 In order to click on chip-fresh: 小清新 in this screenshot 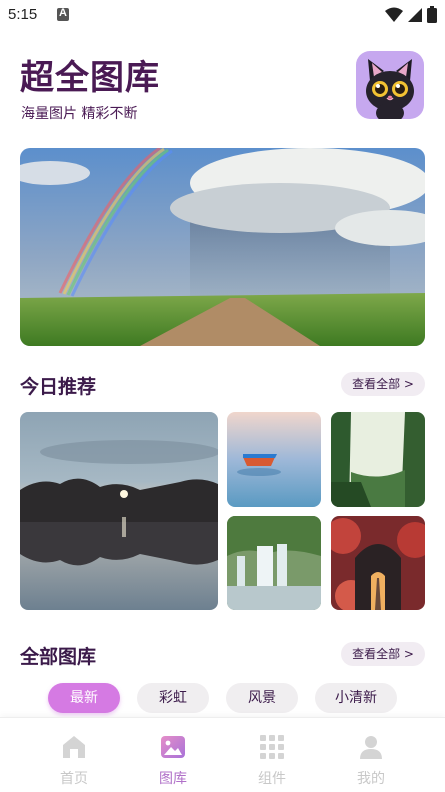, I will do `click(356, 698)`.